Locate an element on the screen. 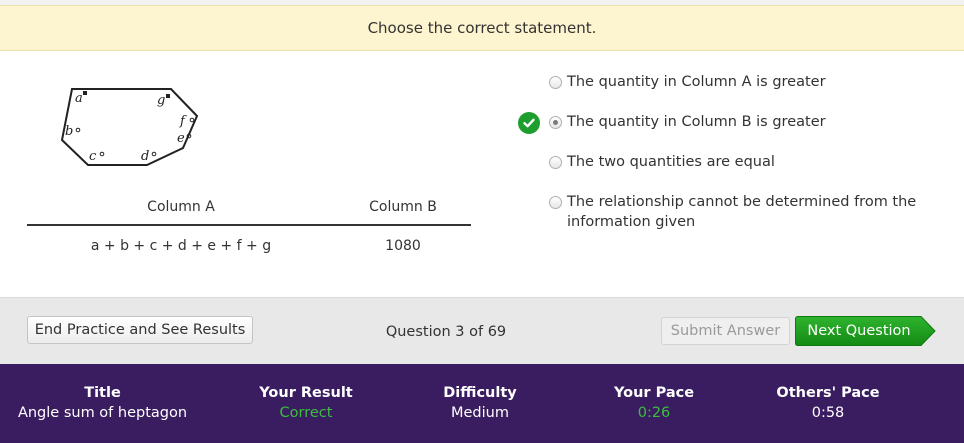 This screenshot has width=964, height=443. option-c-radio is located at coordinates (555, 162).